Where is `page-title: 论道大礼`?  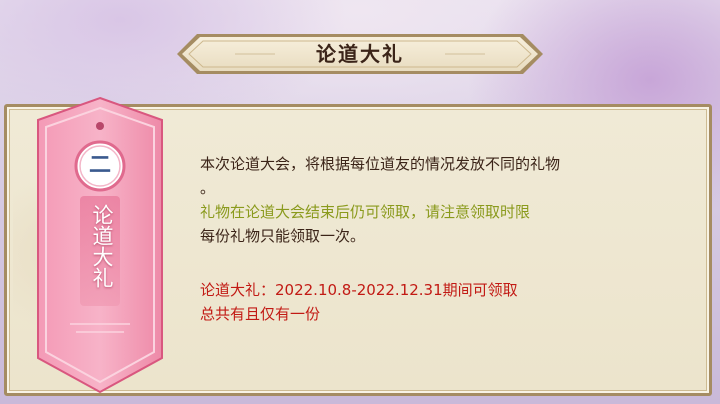 page-title: 论道大礼 is located at coordinates (360, 54).